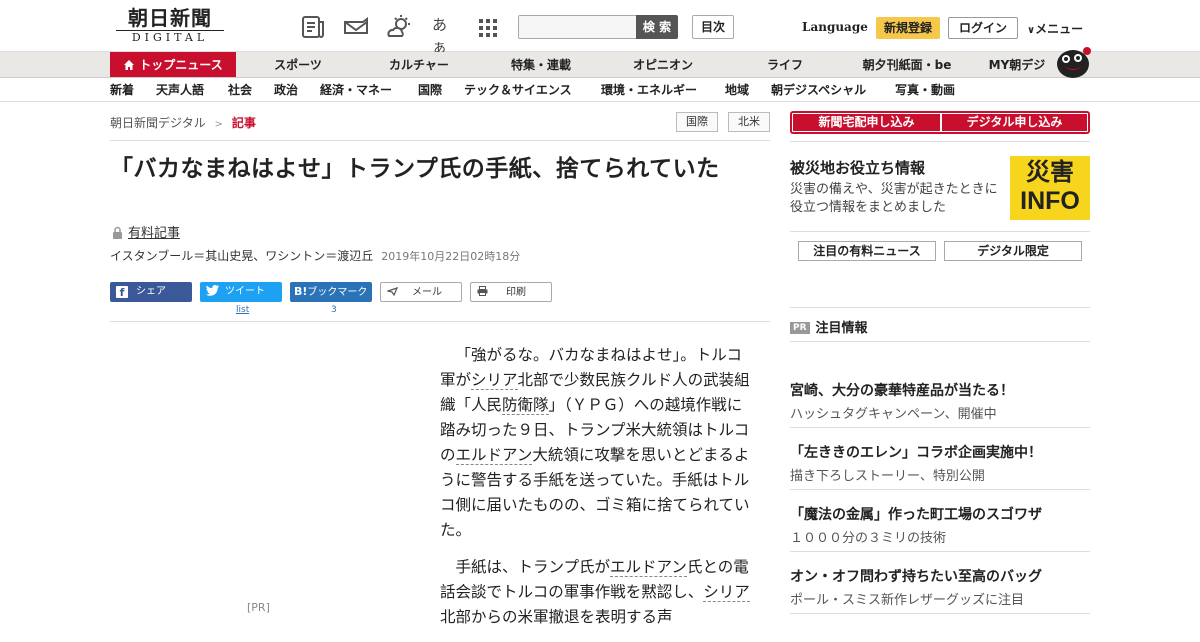  What do you see at coordinates (916, 576) in the screenshot?
I see `pr-item-title: オン・オフ問わず持ちたい至高のバッグ` at bounding box center [916, 576].